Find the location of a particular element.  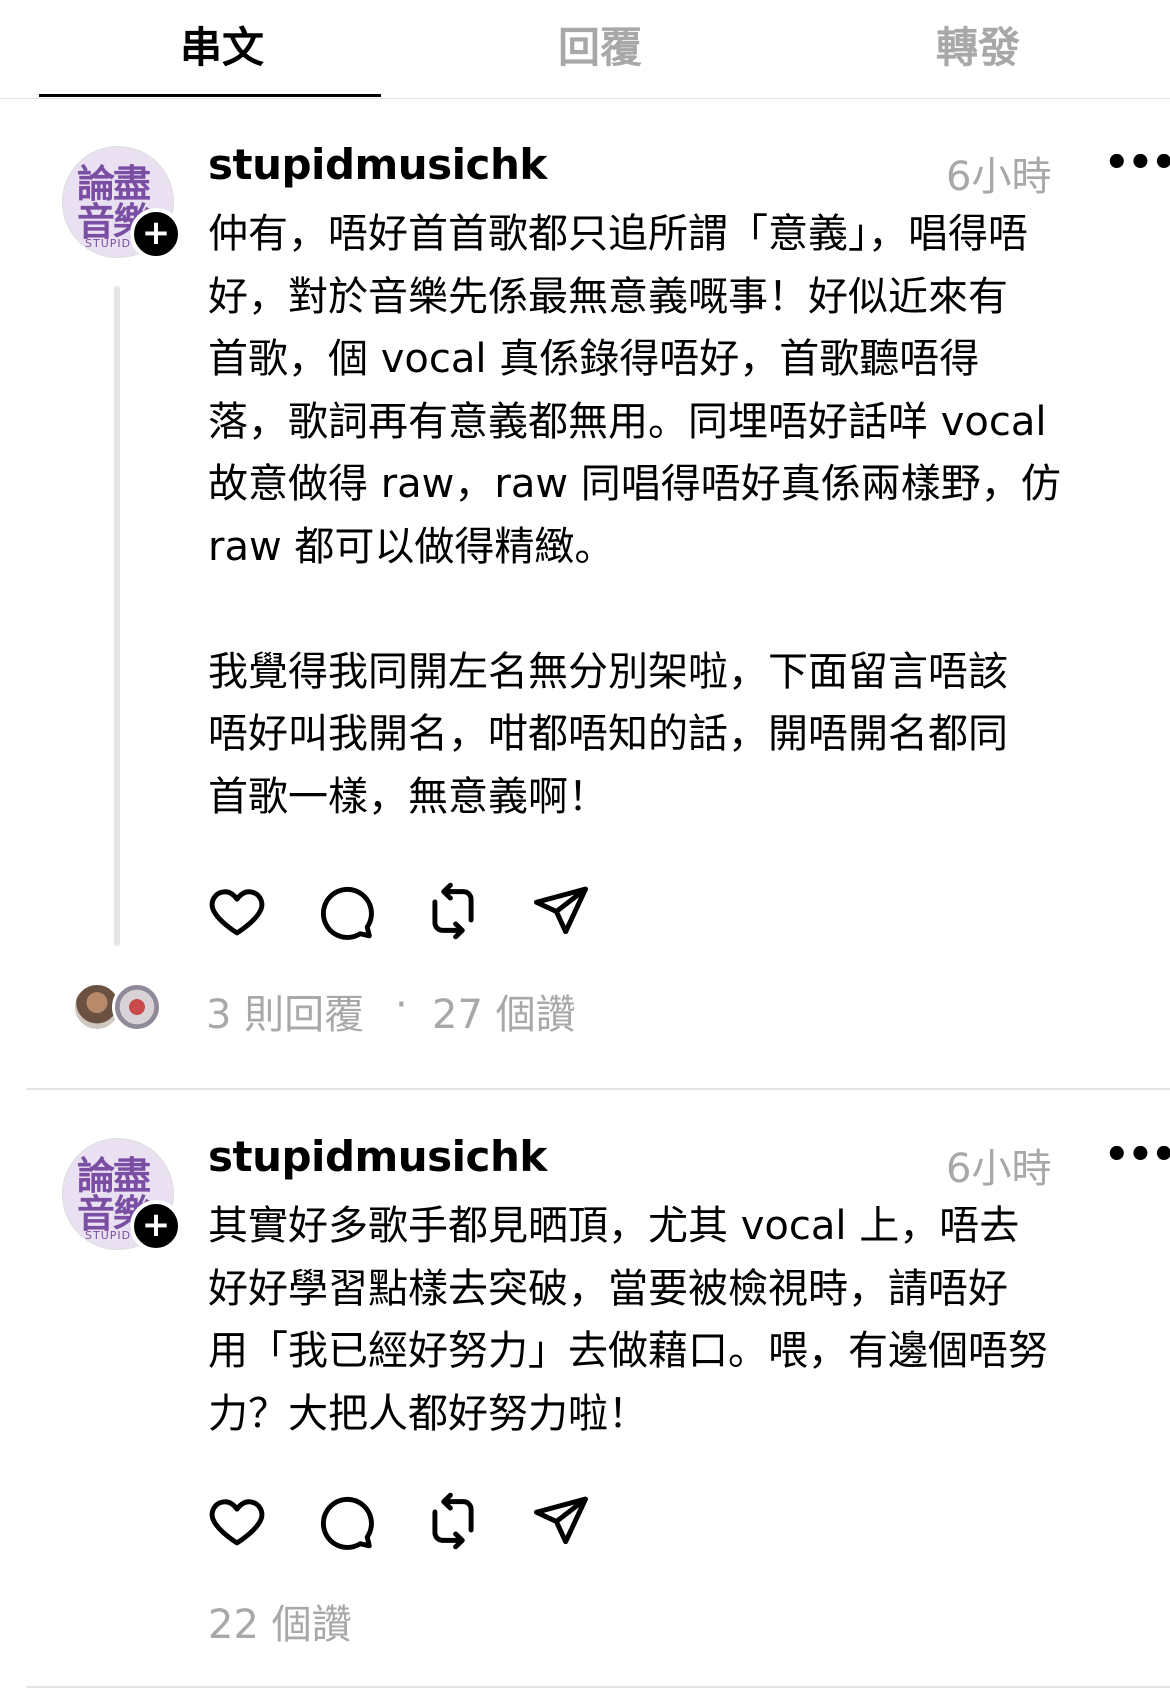

tab-reposts: 轉發 is located at coordinates (978, 44).